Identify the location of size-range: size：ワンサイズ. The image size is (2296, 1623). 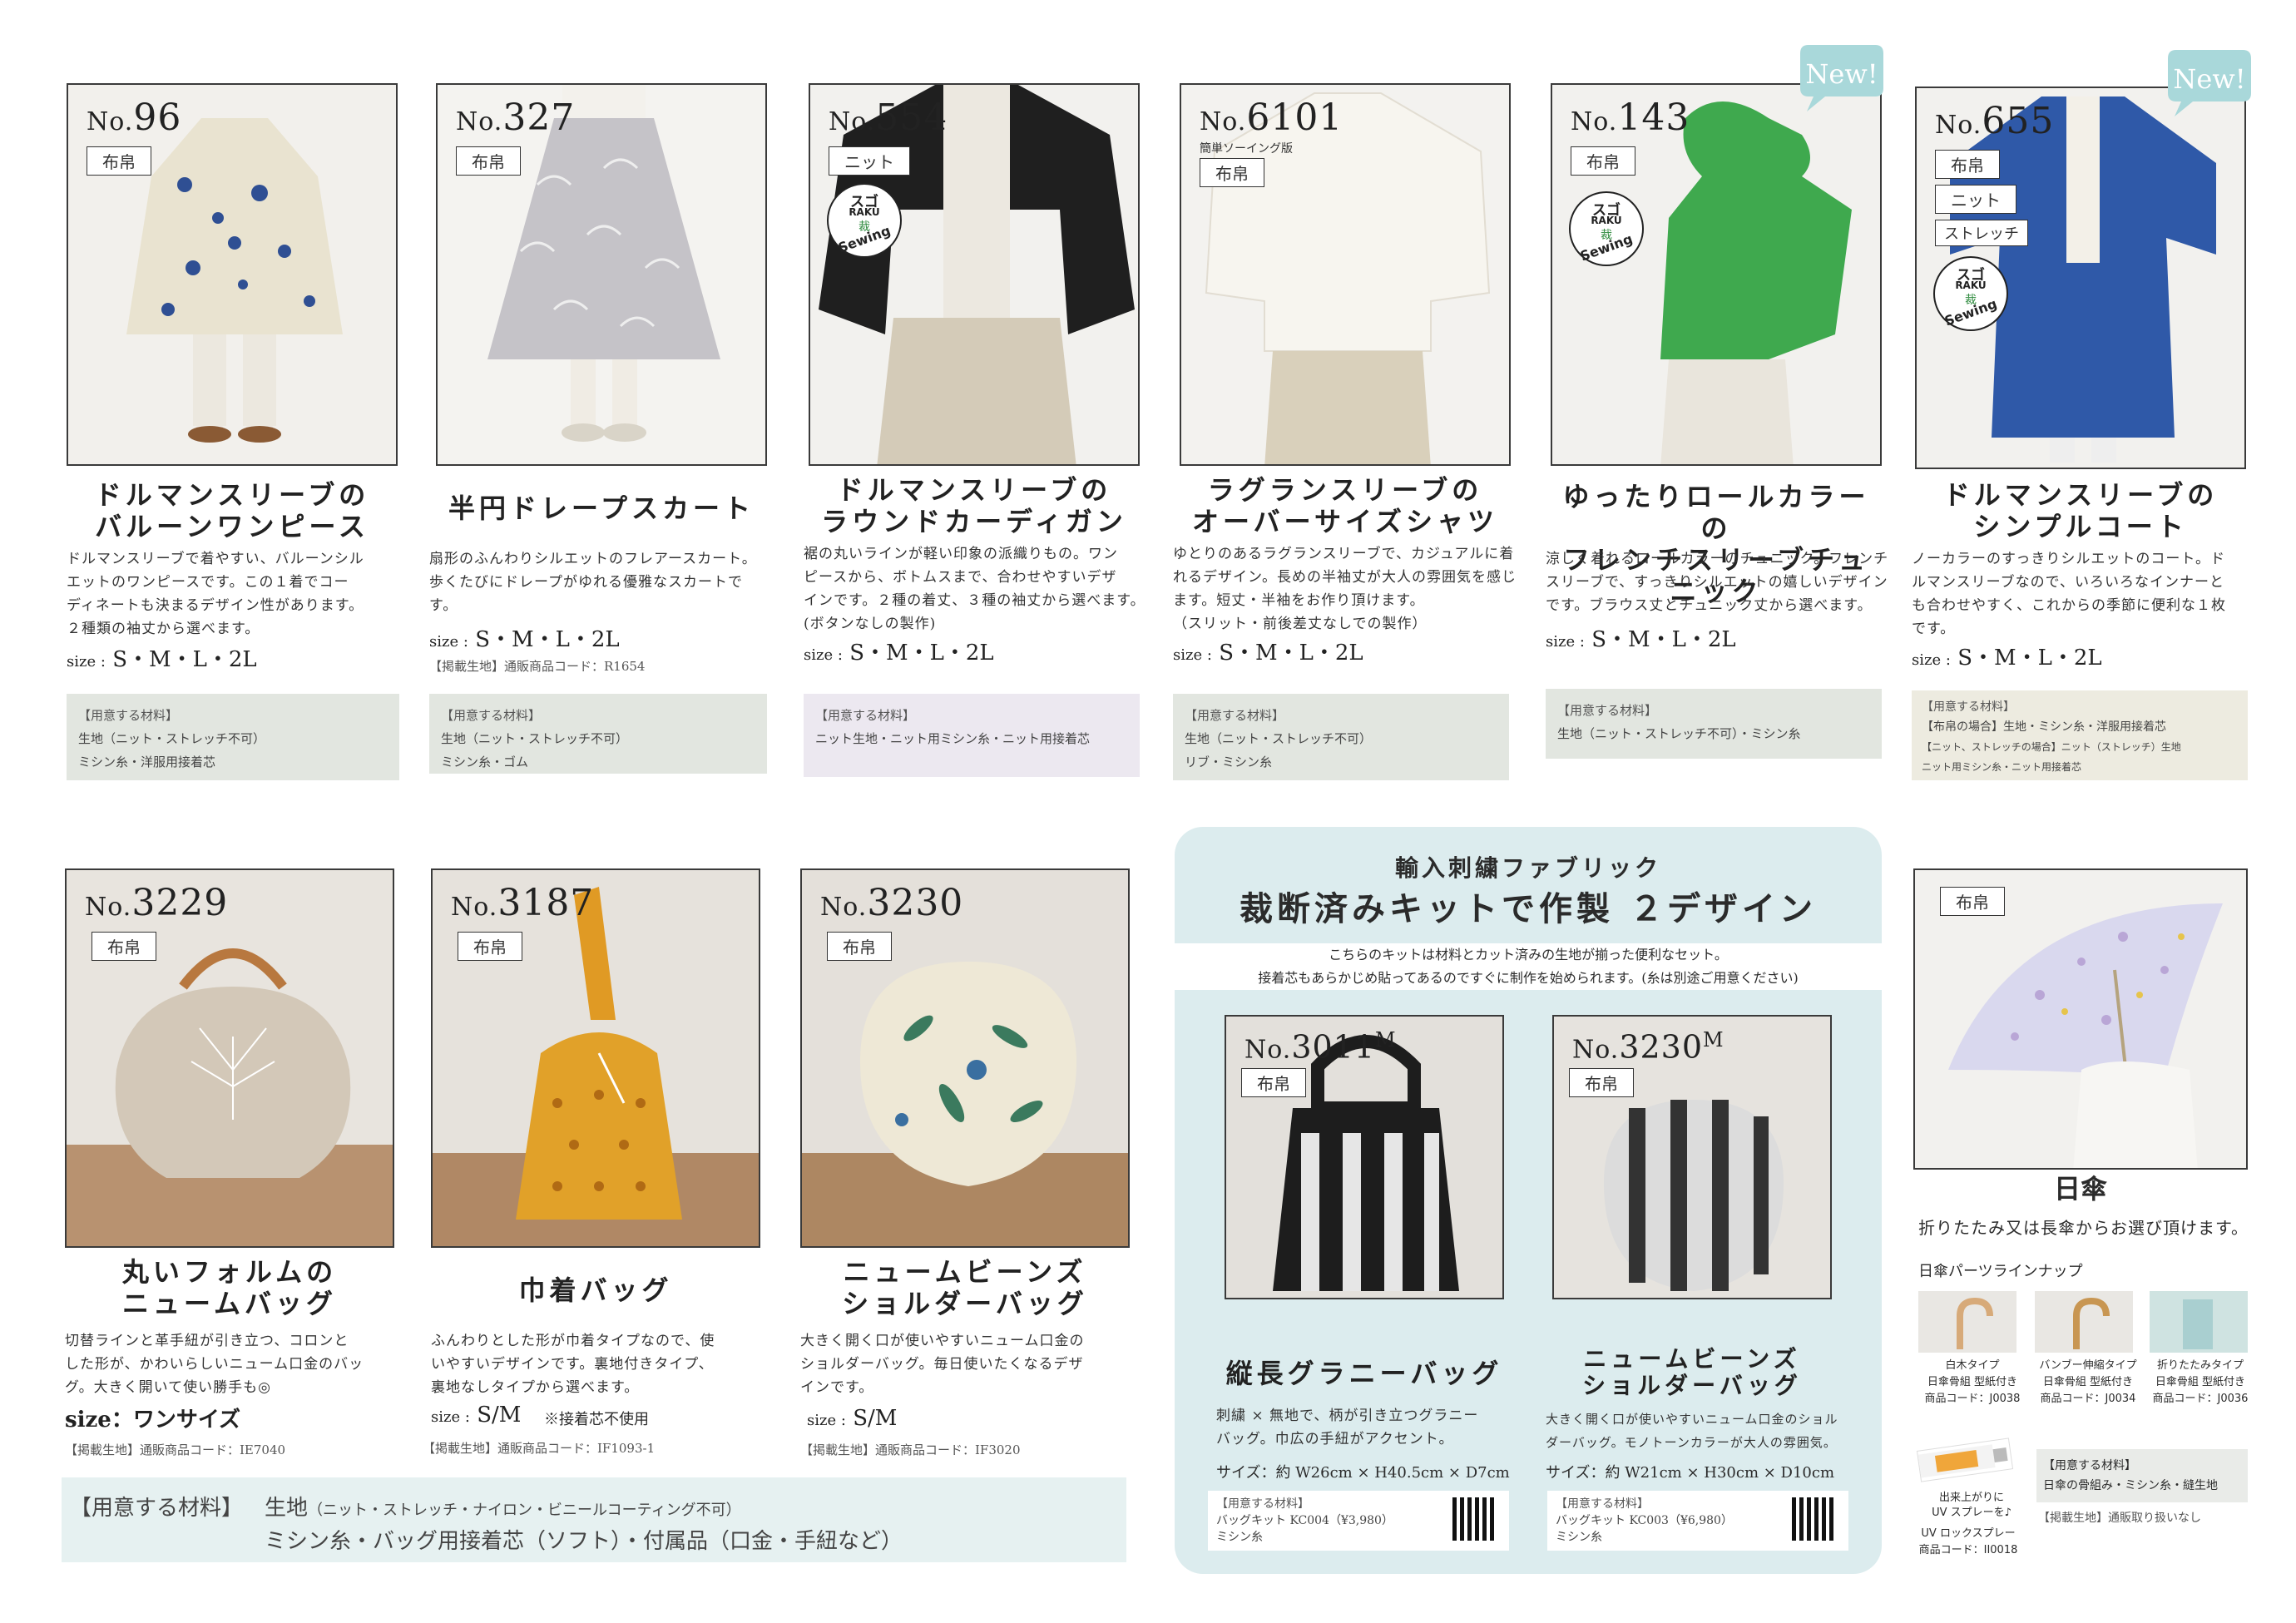
(153, 1420).